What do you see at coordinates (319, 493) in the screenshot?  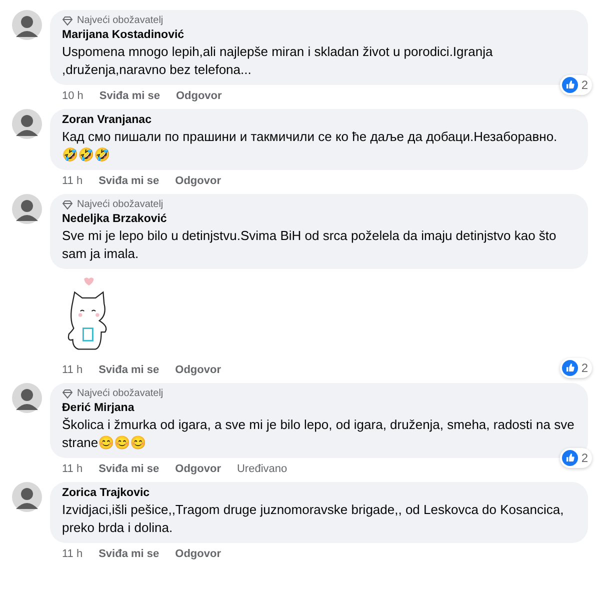 I see `author-name: Zorica Trajkovic` at bounding box center [319, 493].